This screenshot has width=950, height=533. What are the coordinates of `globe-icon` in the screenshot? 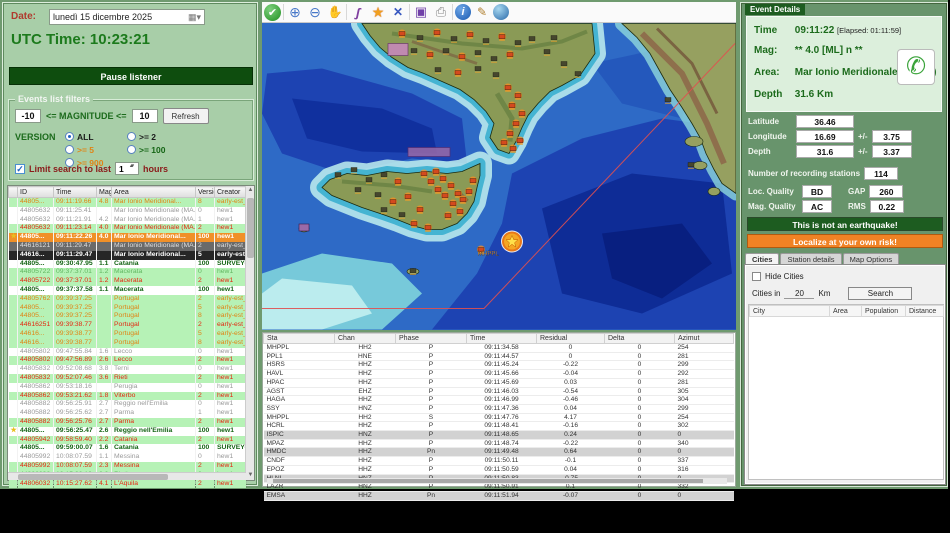 It's located at (501, 12).